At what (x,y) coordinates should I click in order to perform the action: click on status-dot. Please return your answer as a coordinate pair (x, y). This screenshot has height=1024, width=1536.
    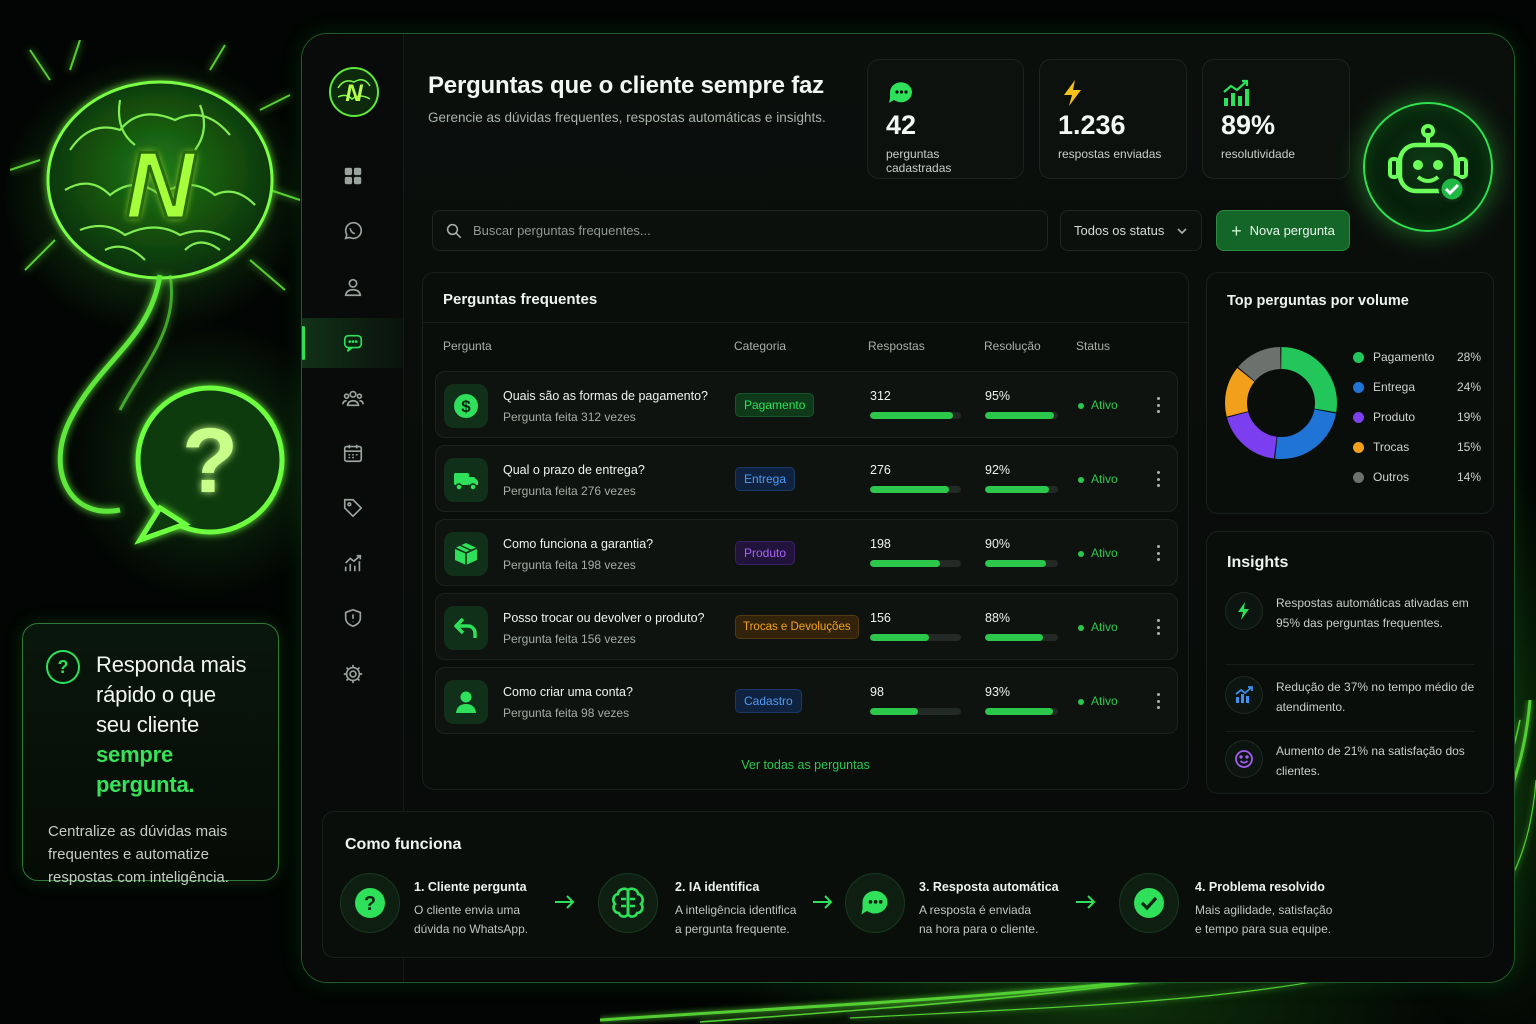
    Looking at the image, I should click on (1081, 406).